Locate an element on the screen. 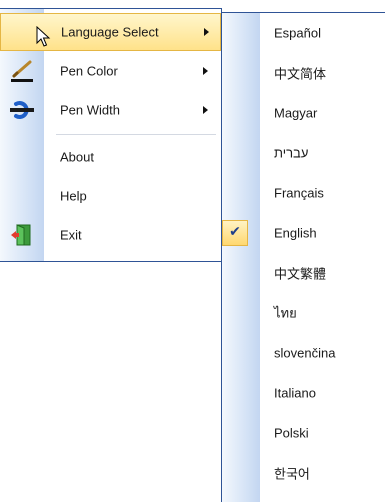 Image resolution: width=385 pixels, height=502 pixels. language-label: ไทย is located at coordinates (285, 313).